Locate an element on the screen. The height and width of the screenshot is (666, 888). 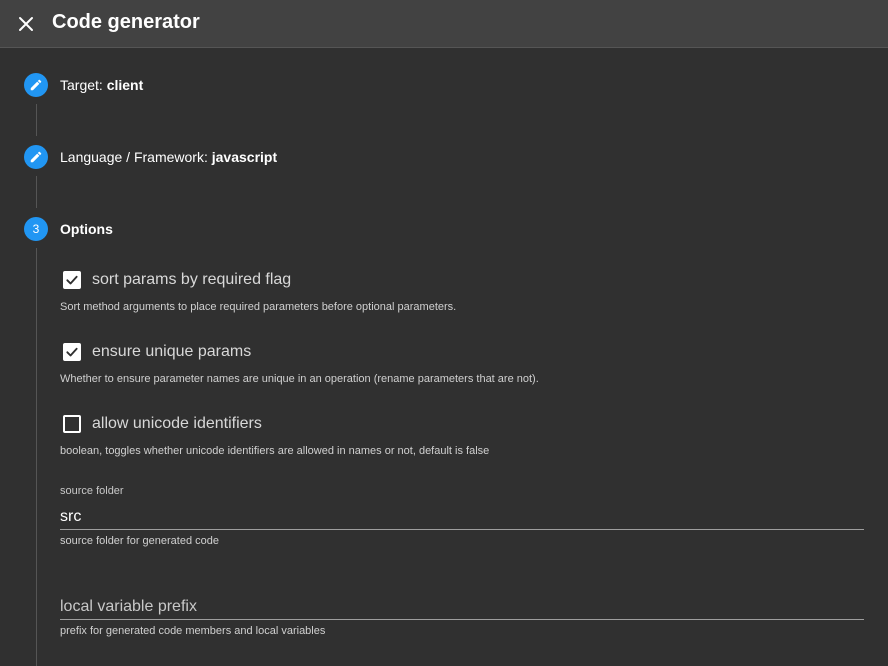
step-2-title: Language / Framework: is located at coordinates (136, 157).